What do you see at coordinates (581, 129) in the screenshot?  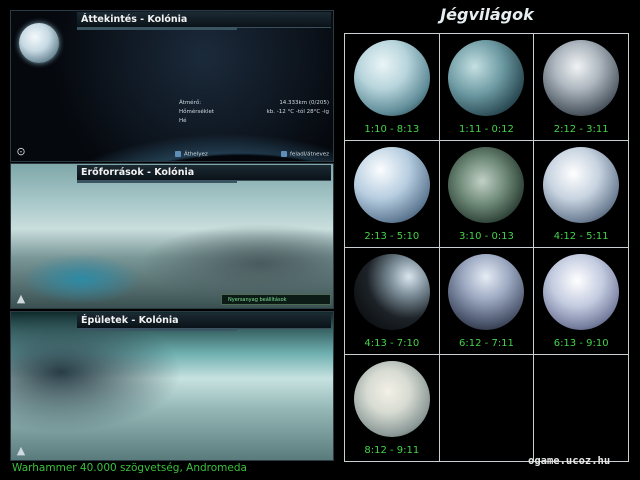 I see `planet-caption: 2:12 - 3:11` at bounding box center [581, 129].